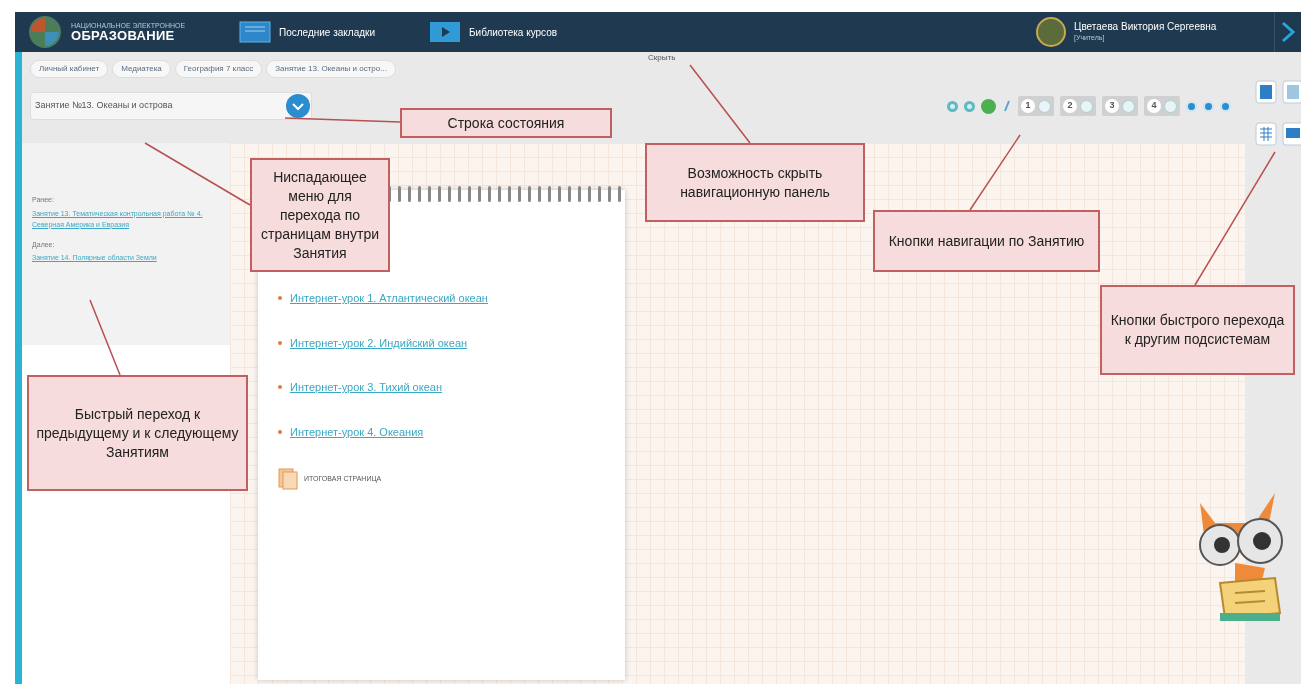  Describe the element at coordinates (1266, 92) in the screenshot. I see `notes-icon` at that location.